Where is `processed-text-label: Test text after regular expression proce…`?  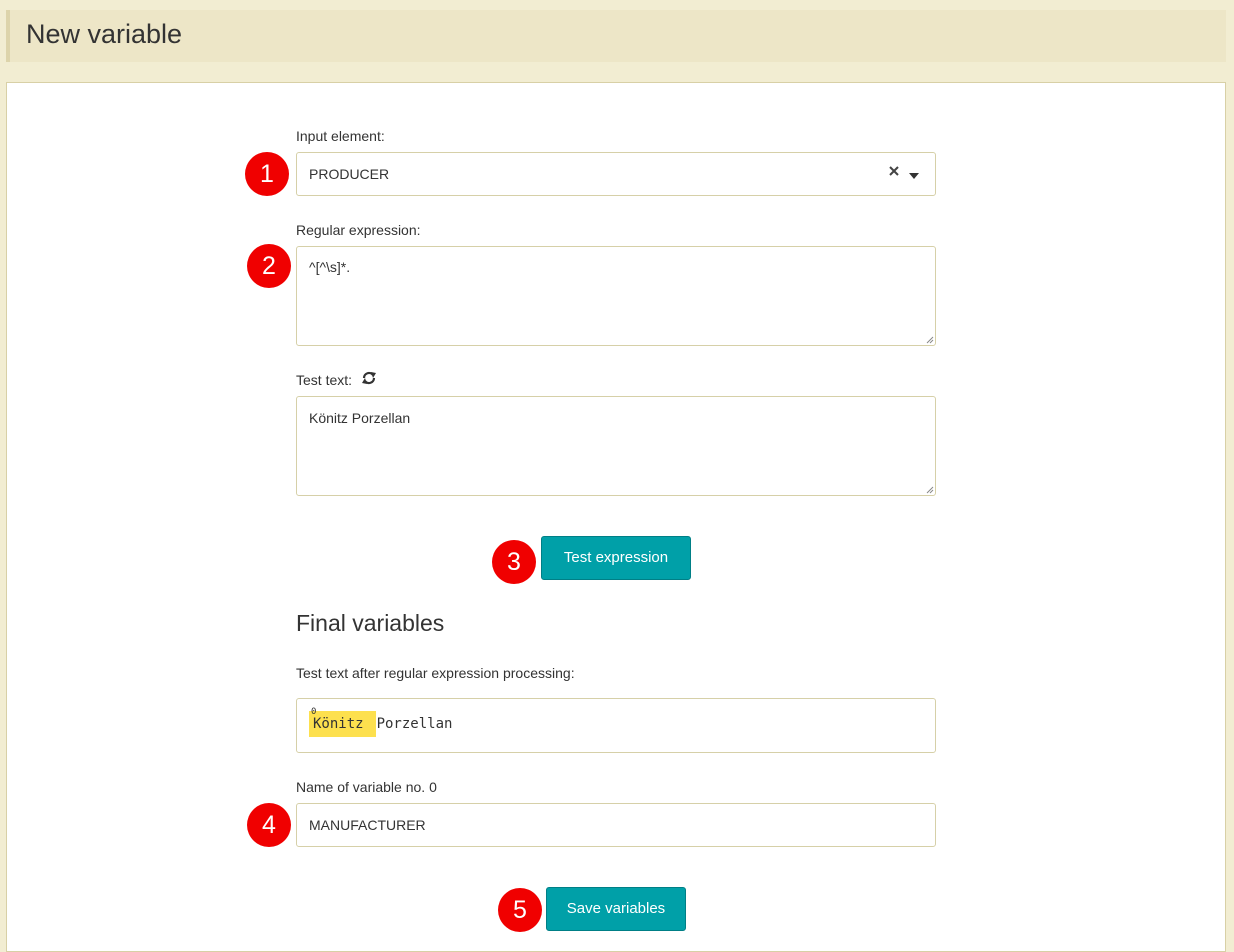
processed-text-label: Test text after regular expression proce… is located at coordinates (435, 673).